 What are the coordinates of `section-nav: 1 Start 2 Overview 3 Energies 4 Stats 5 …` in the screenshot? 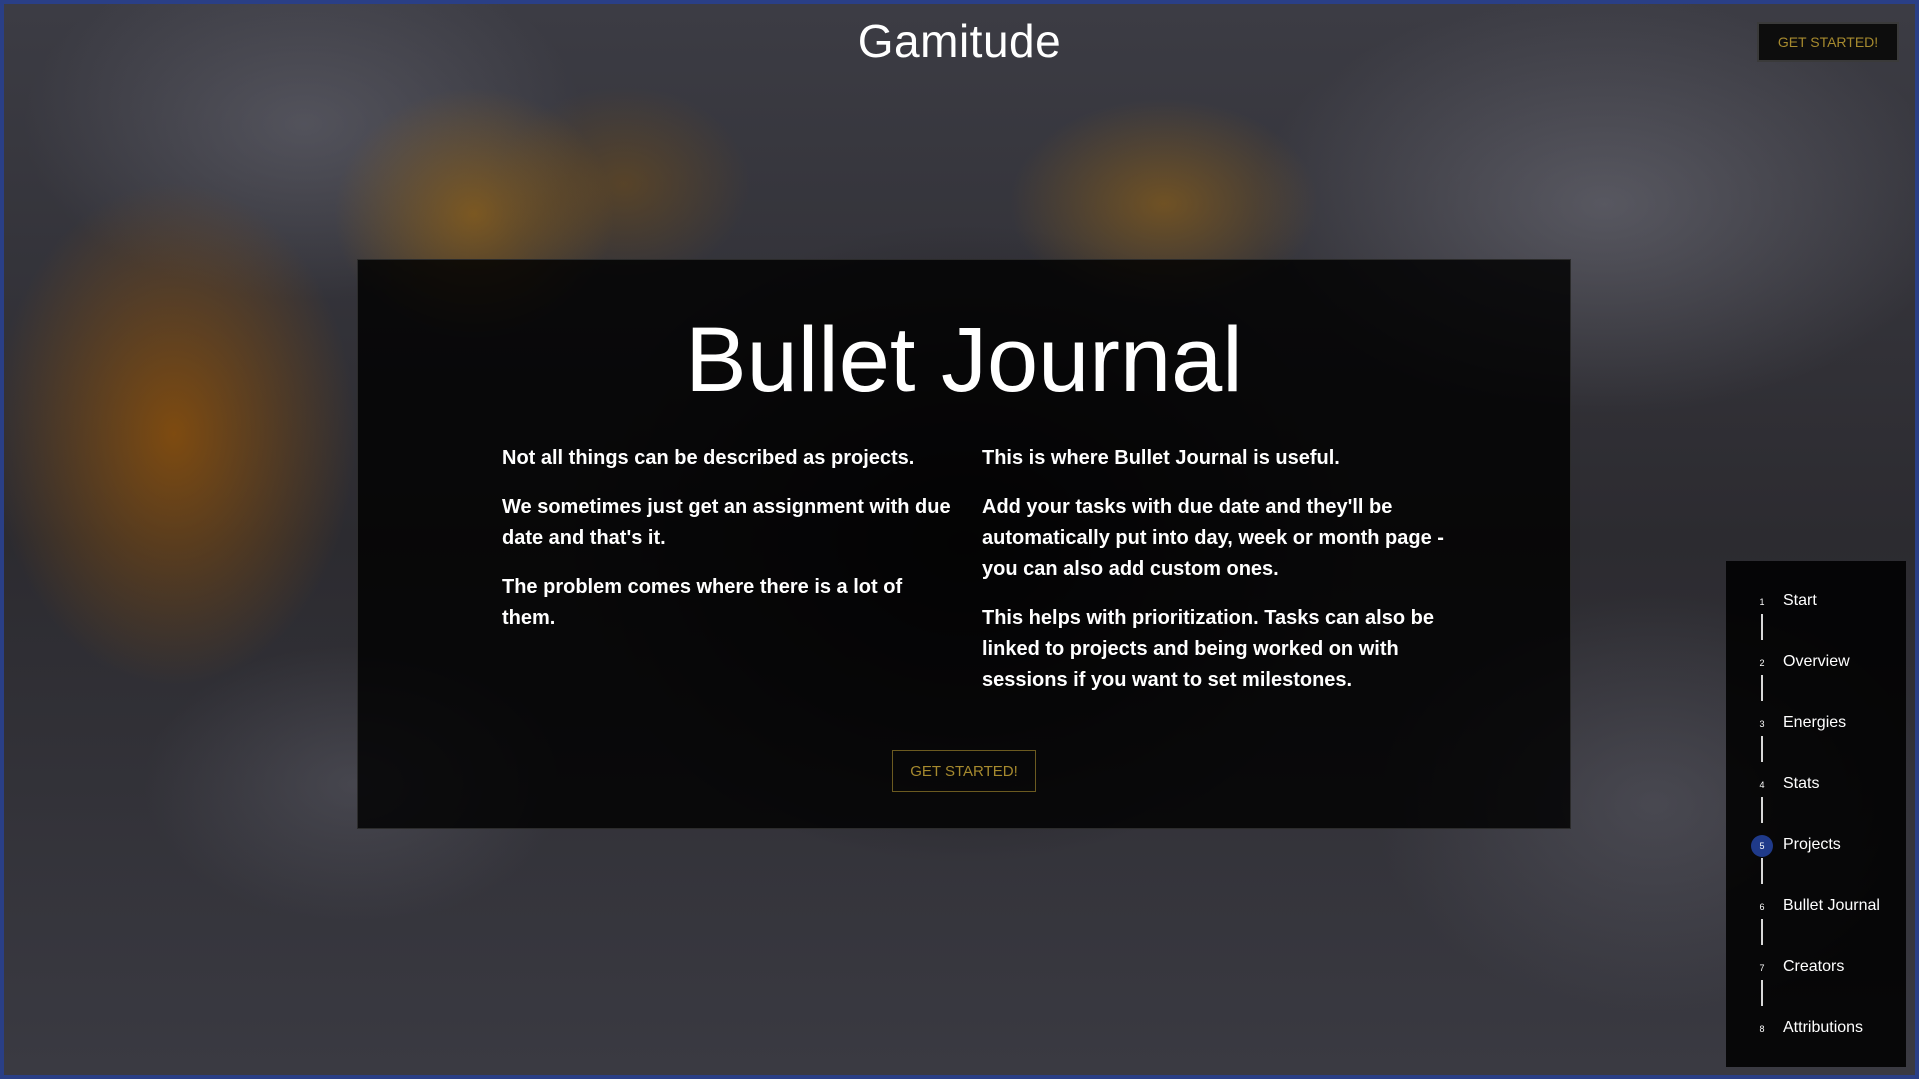 It's located at (1816, 814).